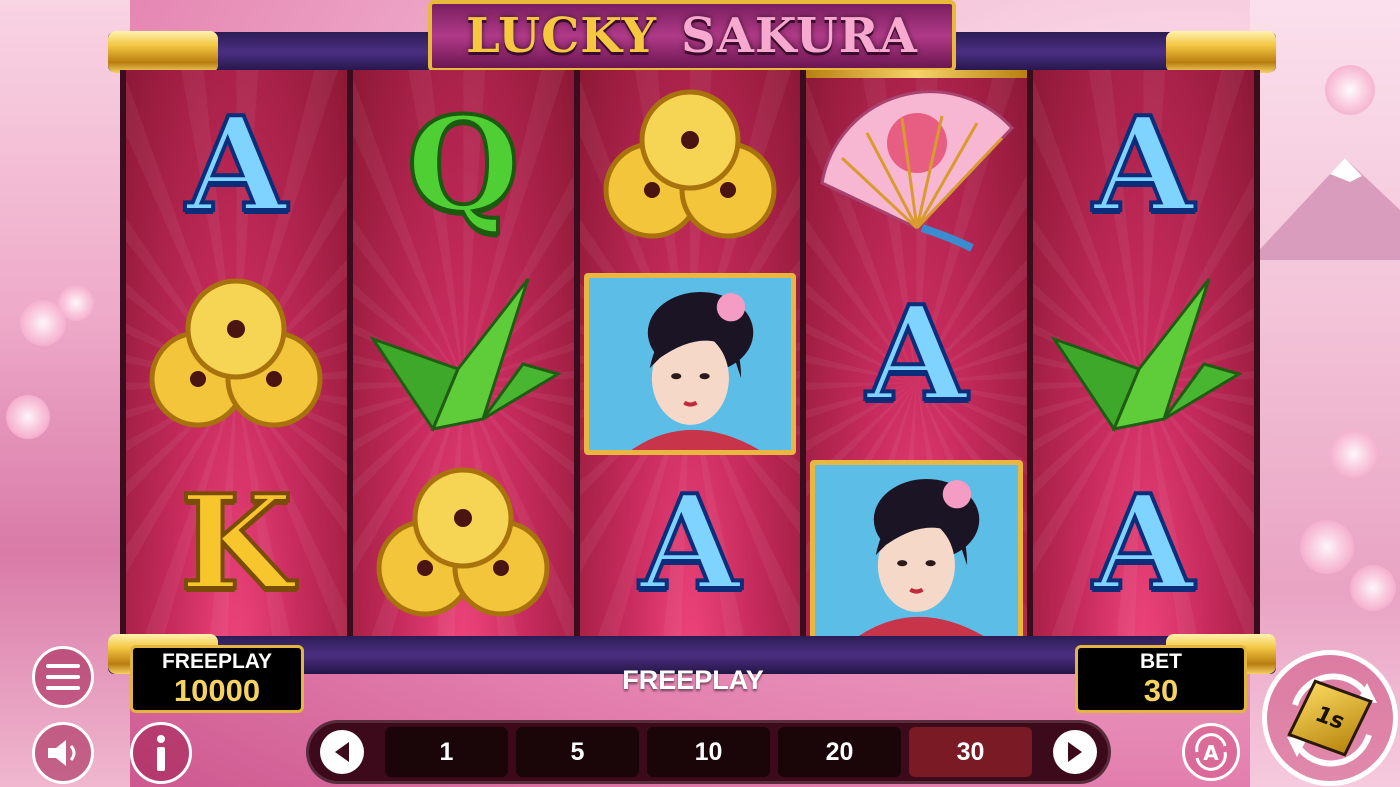 This screenshot has height=787, width=1400. I want to click on menu-icon, so click(63, 677).